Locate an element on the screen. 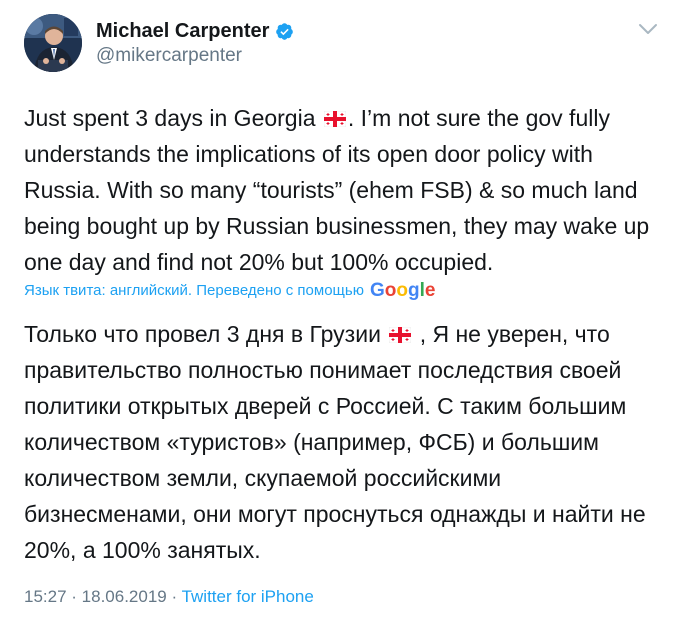 This screenshot has width=680, height=622. google-logo-letter: G is located at coordinates (377, 290).